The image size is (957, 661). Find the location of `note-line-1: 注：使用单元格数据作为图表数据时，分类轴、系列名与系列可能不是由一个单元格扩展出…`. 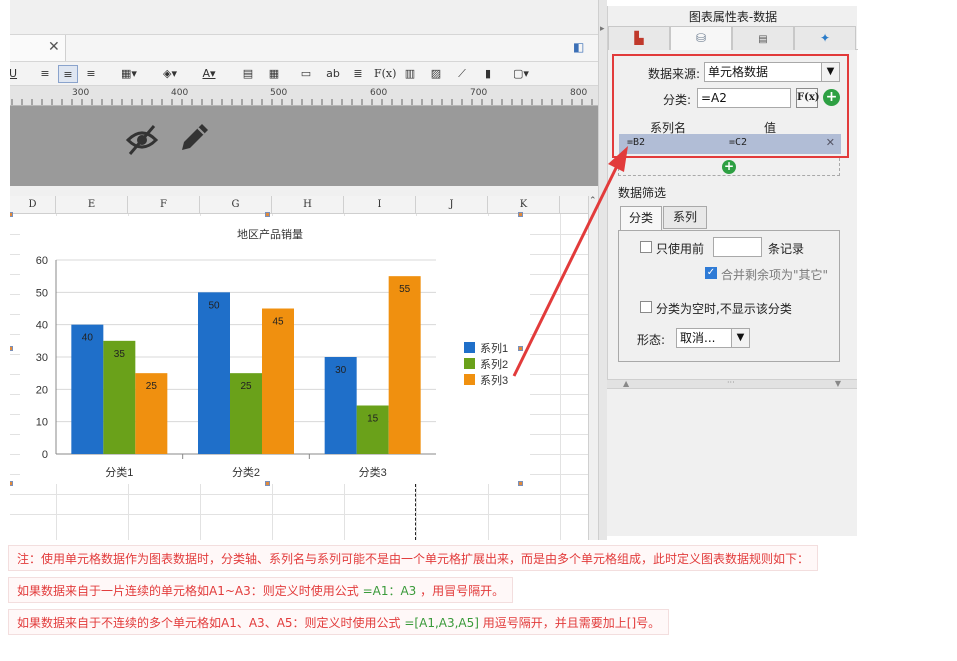

note-line-1: 注：使用单元格数据作为图表数据时，分类轴、系列名与系列可能不是由一个单元格扩展出… is located at coordinates (413, 558).